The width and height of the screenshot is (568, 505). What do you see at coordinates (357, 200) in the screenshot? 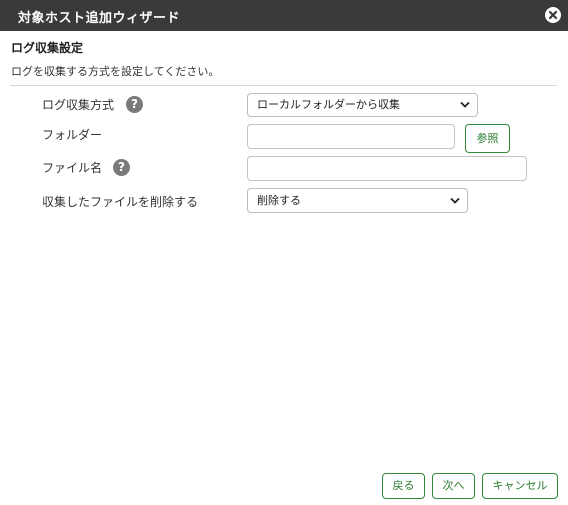
I see `delete-select: 削除する` at bounding box center [357, 200].